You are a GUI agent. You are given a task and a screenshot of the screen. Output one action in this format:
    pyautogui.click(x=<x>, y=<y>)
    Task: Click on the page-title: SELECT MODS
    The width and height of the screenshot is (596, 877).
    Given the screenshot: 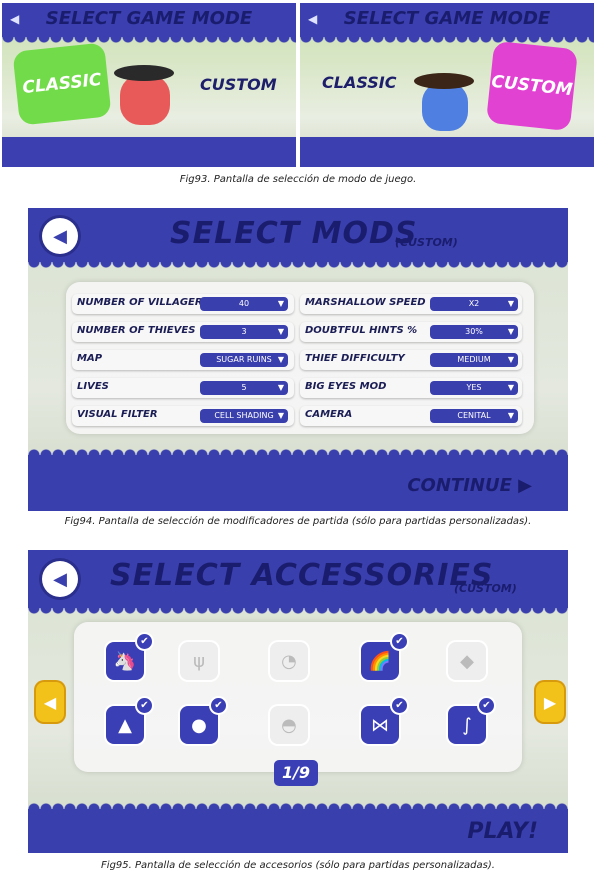 What is the action you would take?
    pyautogui.click(x=294, y=233)
    